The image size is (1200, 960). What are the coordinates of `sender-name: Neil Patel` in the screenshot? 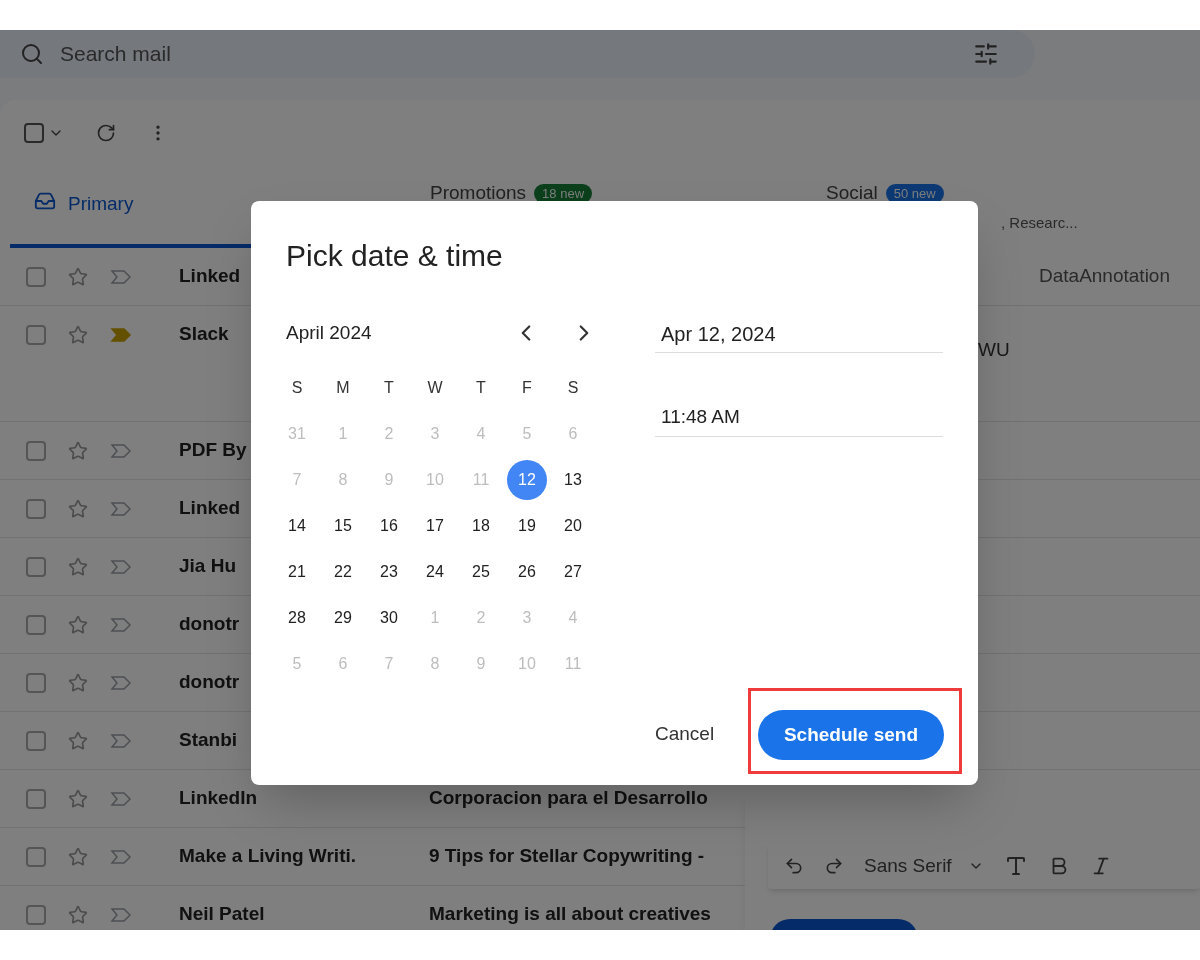 It's located at (222, 914).